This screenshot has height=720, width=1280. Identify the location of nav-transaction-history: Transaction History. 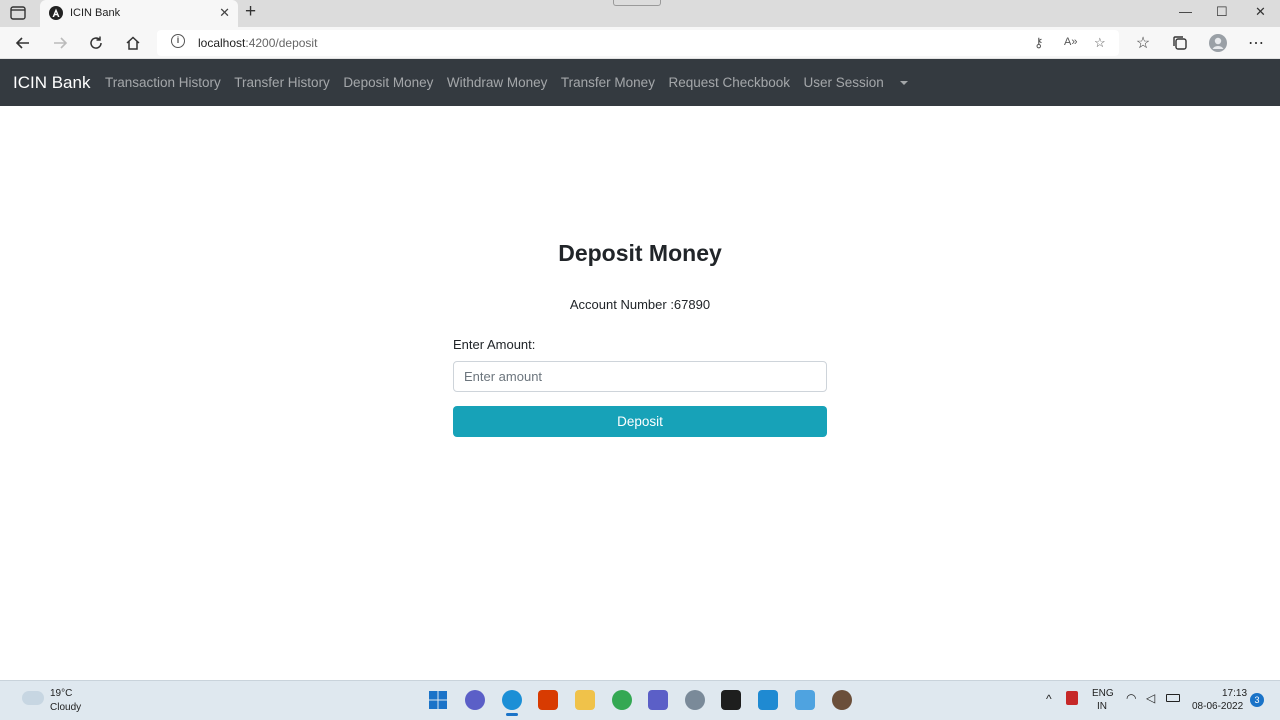
(163, 82).